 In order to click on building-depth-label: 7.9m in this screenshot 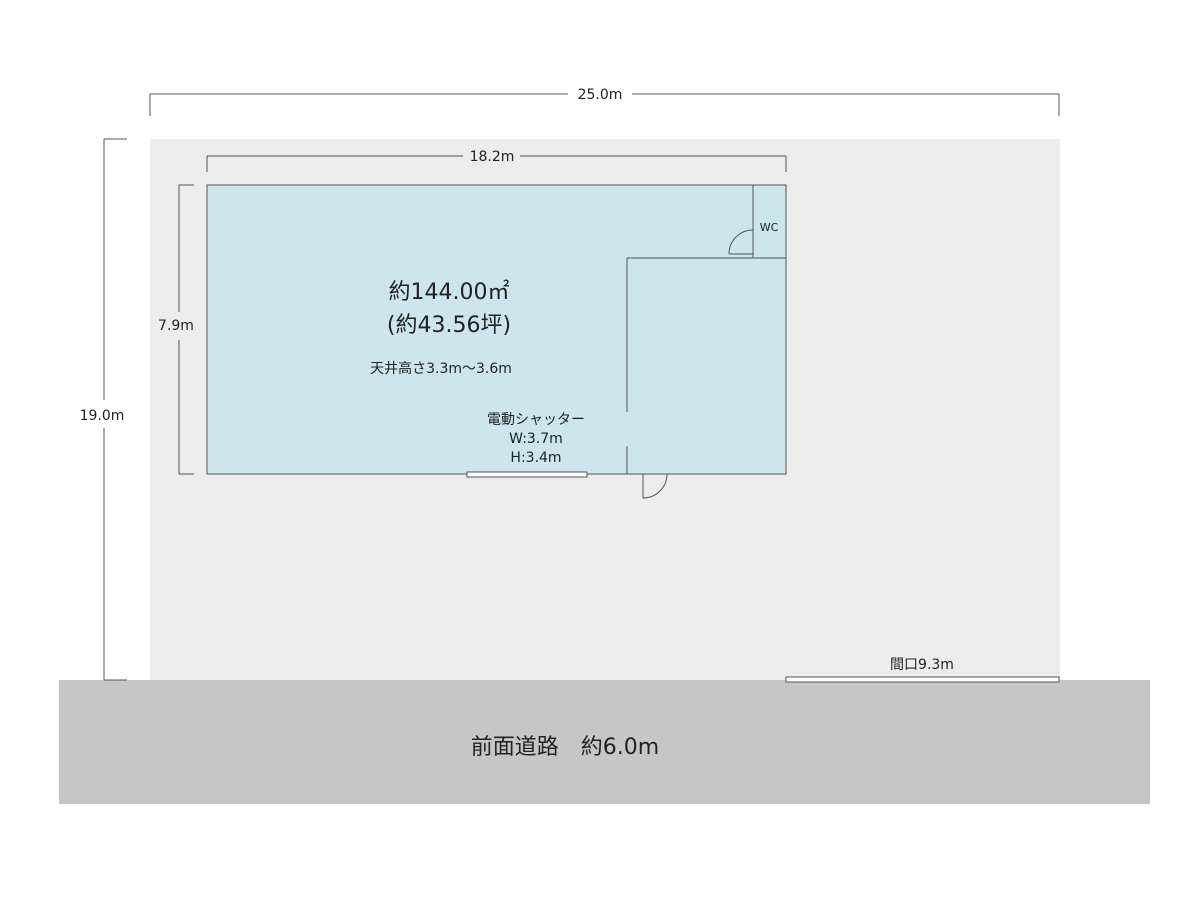, I will do `click(176, 326)`.